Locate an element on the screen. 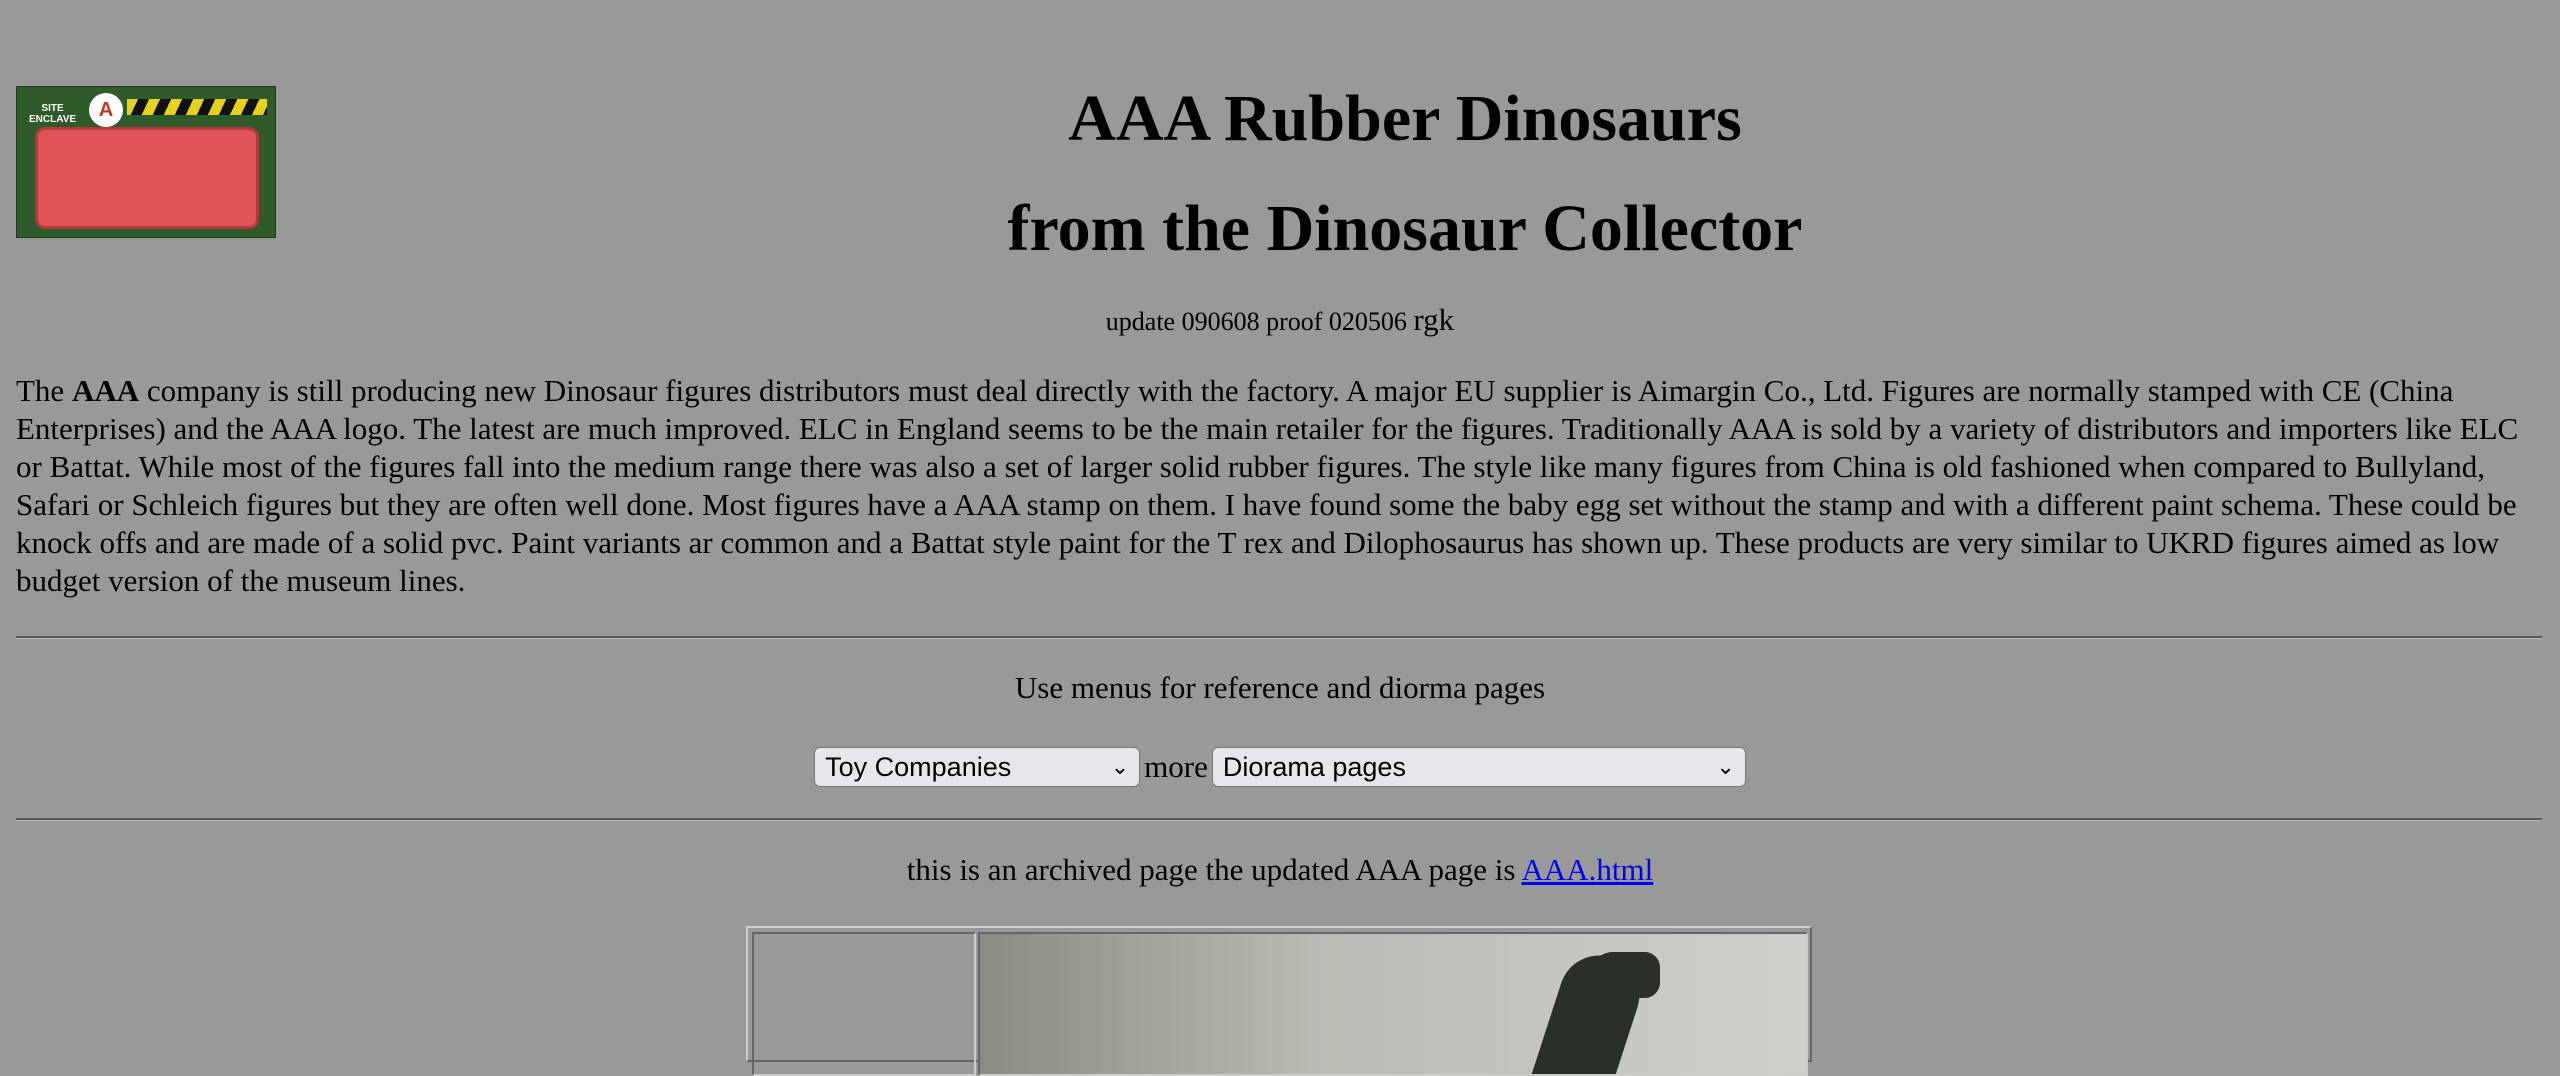 This screenshot has height=1076, width=2560. table-cell-empty is located at coordinates (864, 1004).